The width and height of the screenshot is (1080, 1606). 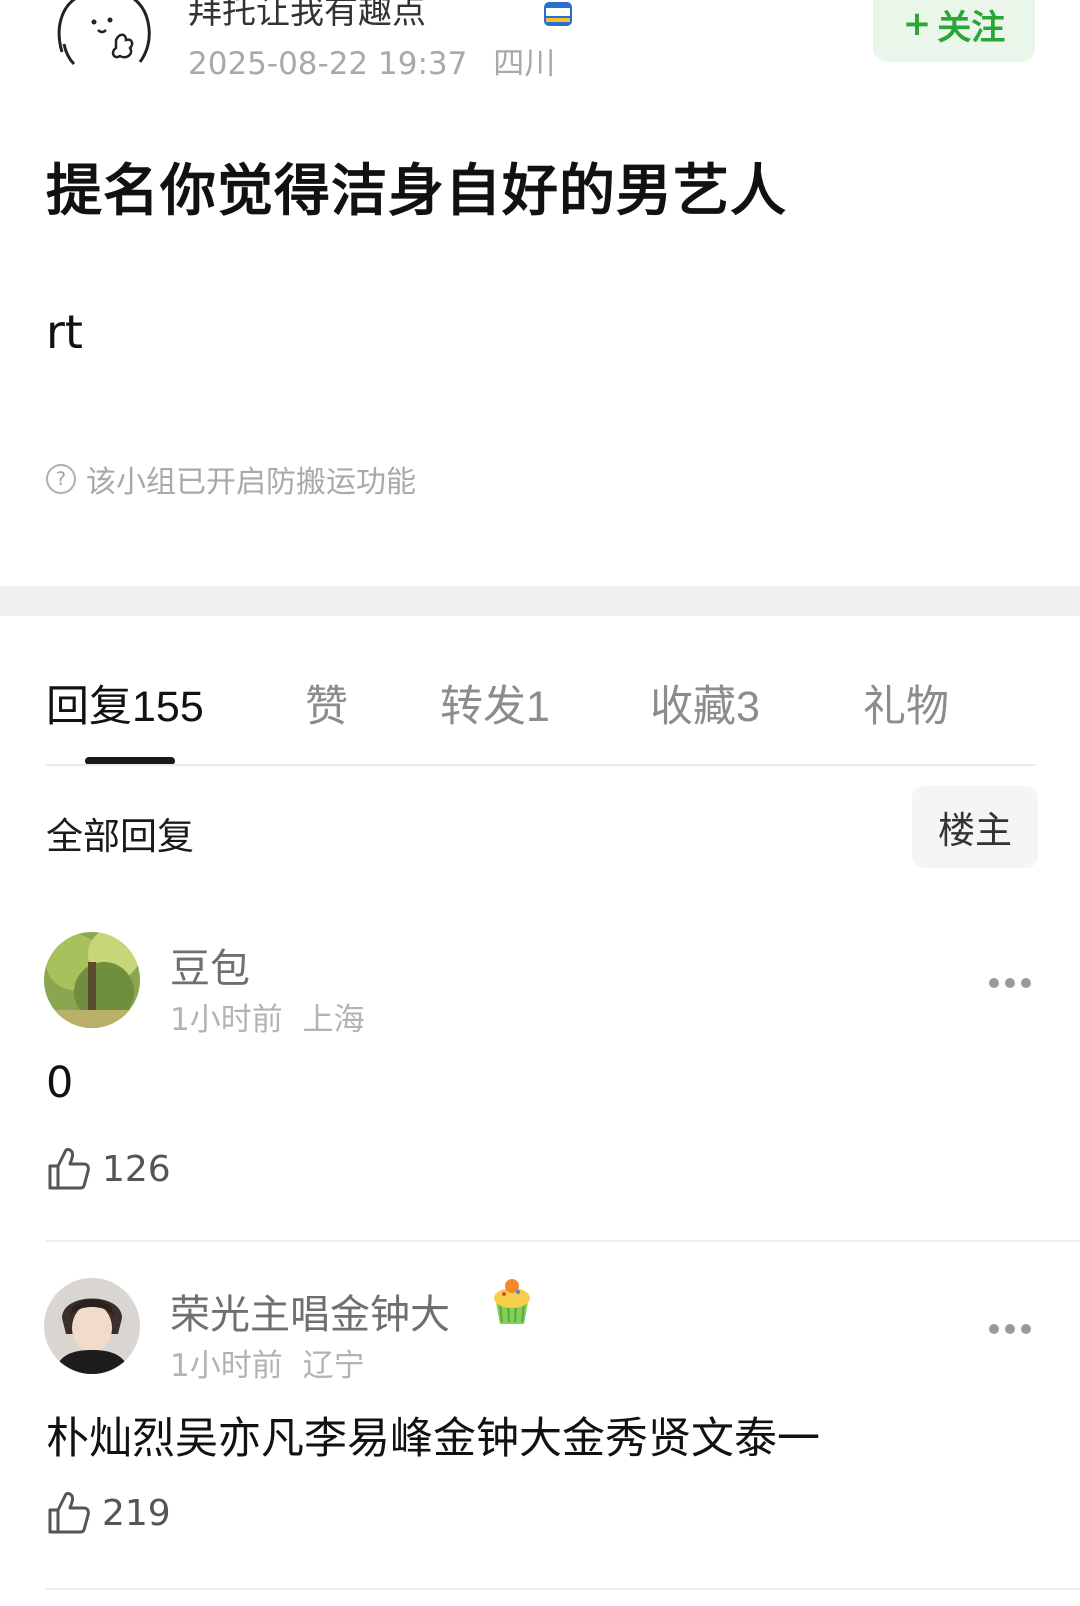 I want to click on all-replies-label: 全部回复, so click(x=120, y=836).